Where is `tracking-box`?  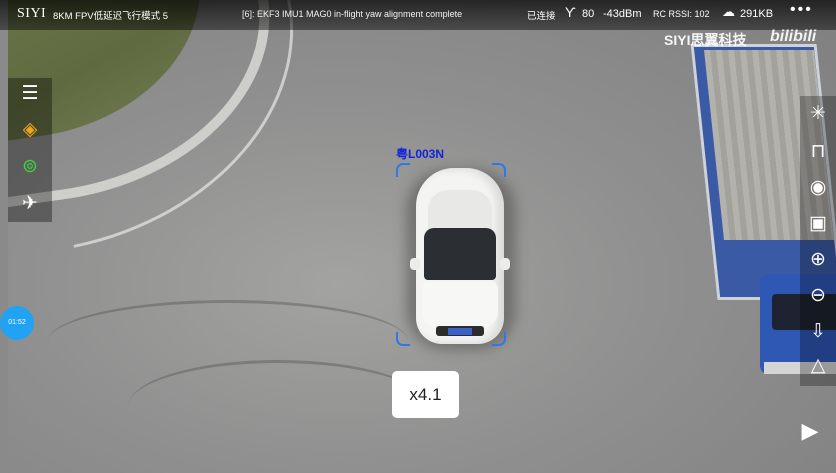
tracking-box is located at coordinates (451, 254).